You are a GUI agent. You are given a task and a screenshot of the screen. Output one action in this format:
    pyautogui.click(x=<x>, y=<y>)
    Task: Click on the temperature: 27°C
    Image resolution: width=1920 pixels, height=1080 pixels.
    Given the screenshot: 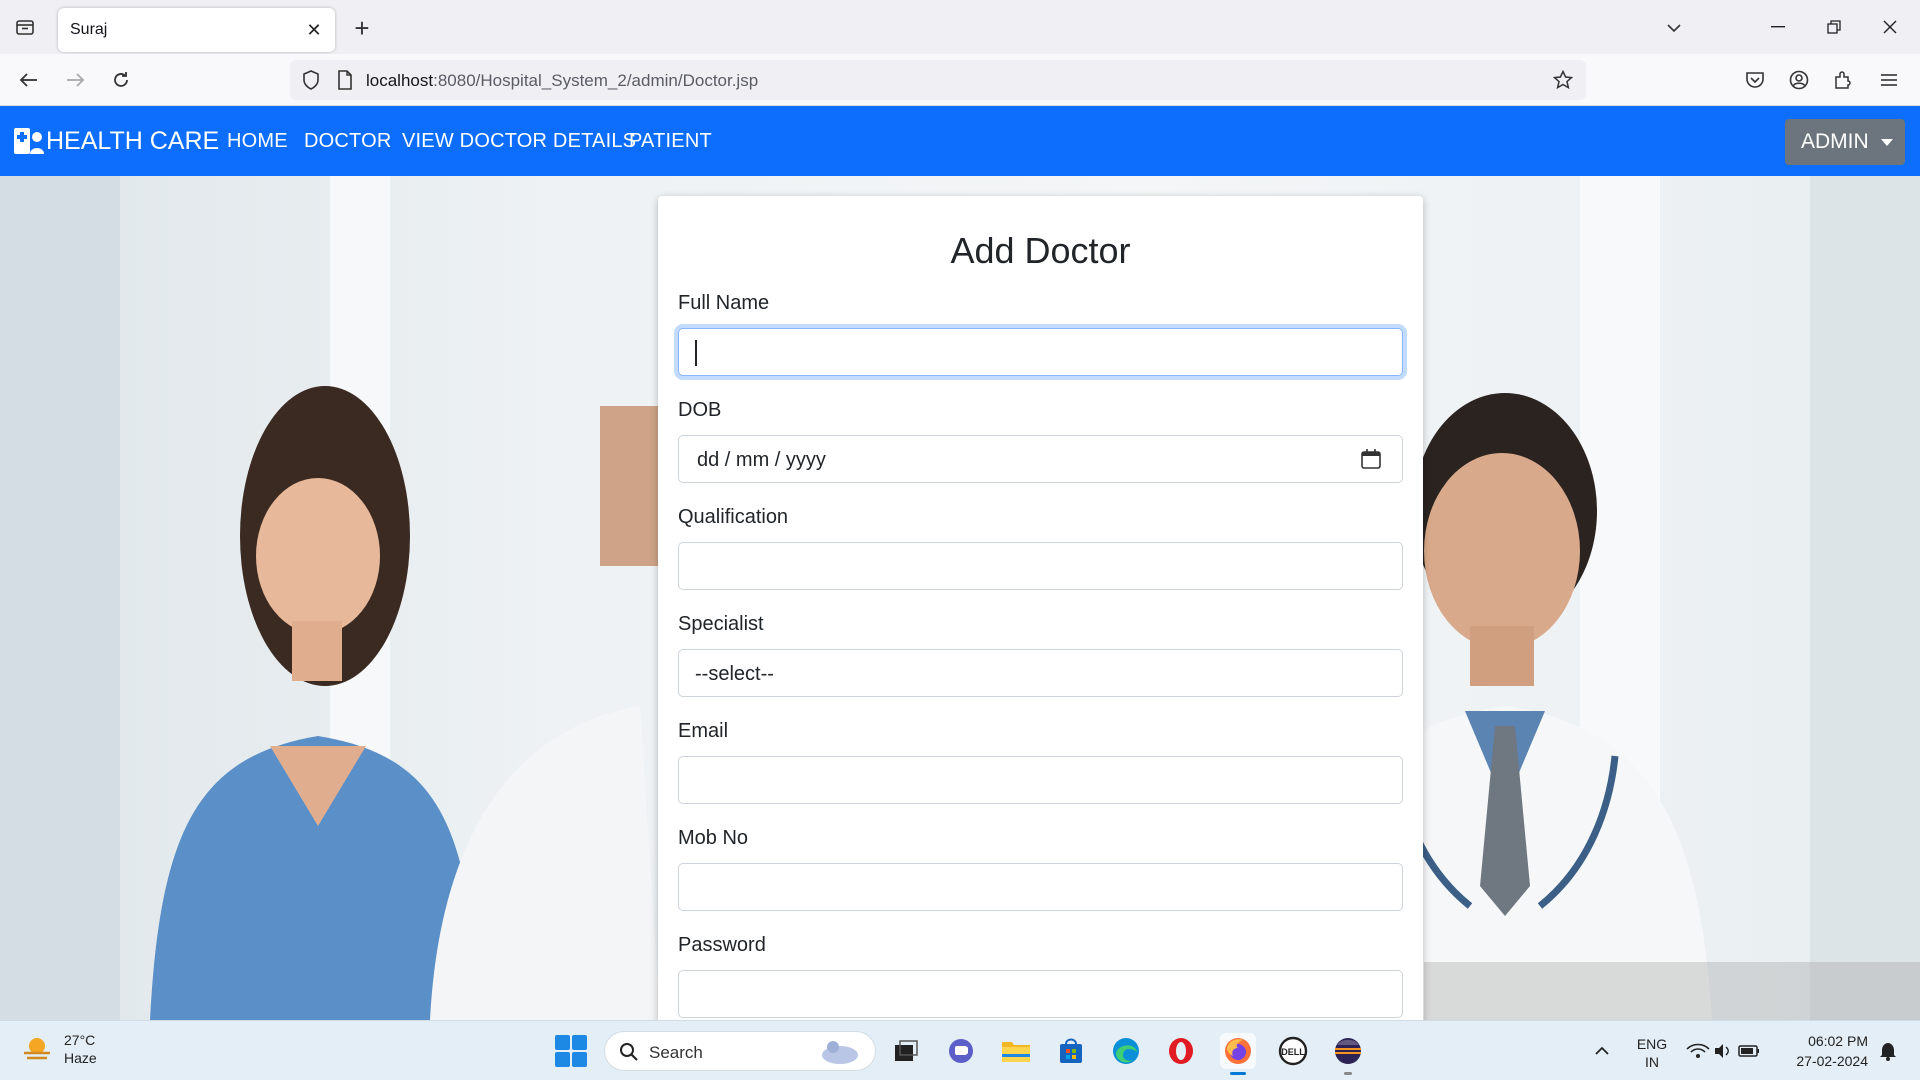 What is the action you would take?
    pyautogui.click(x=80, y=1040)
    